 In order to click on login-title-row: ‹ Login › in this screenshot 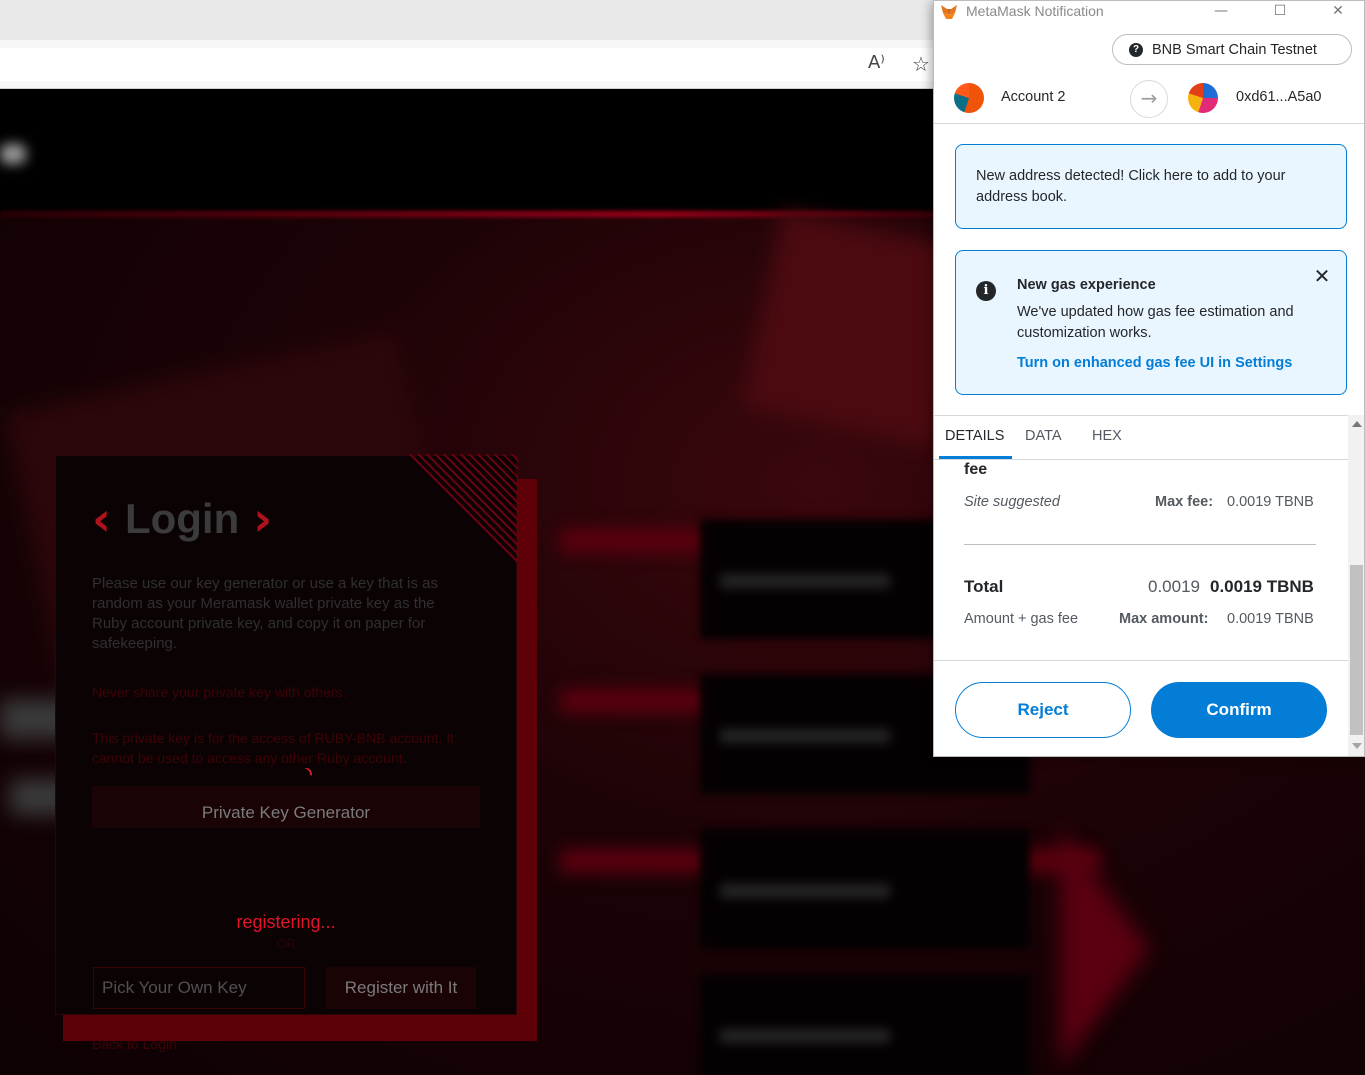, I will do `click(182, 519)`.